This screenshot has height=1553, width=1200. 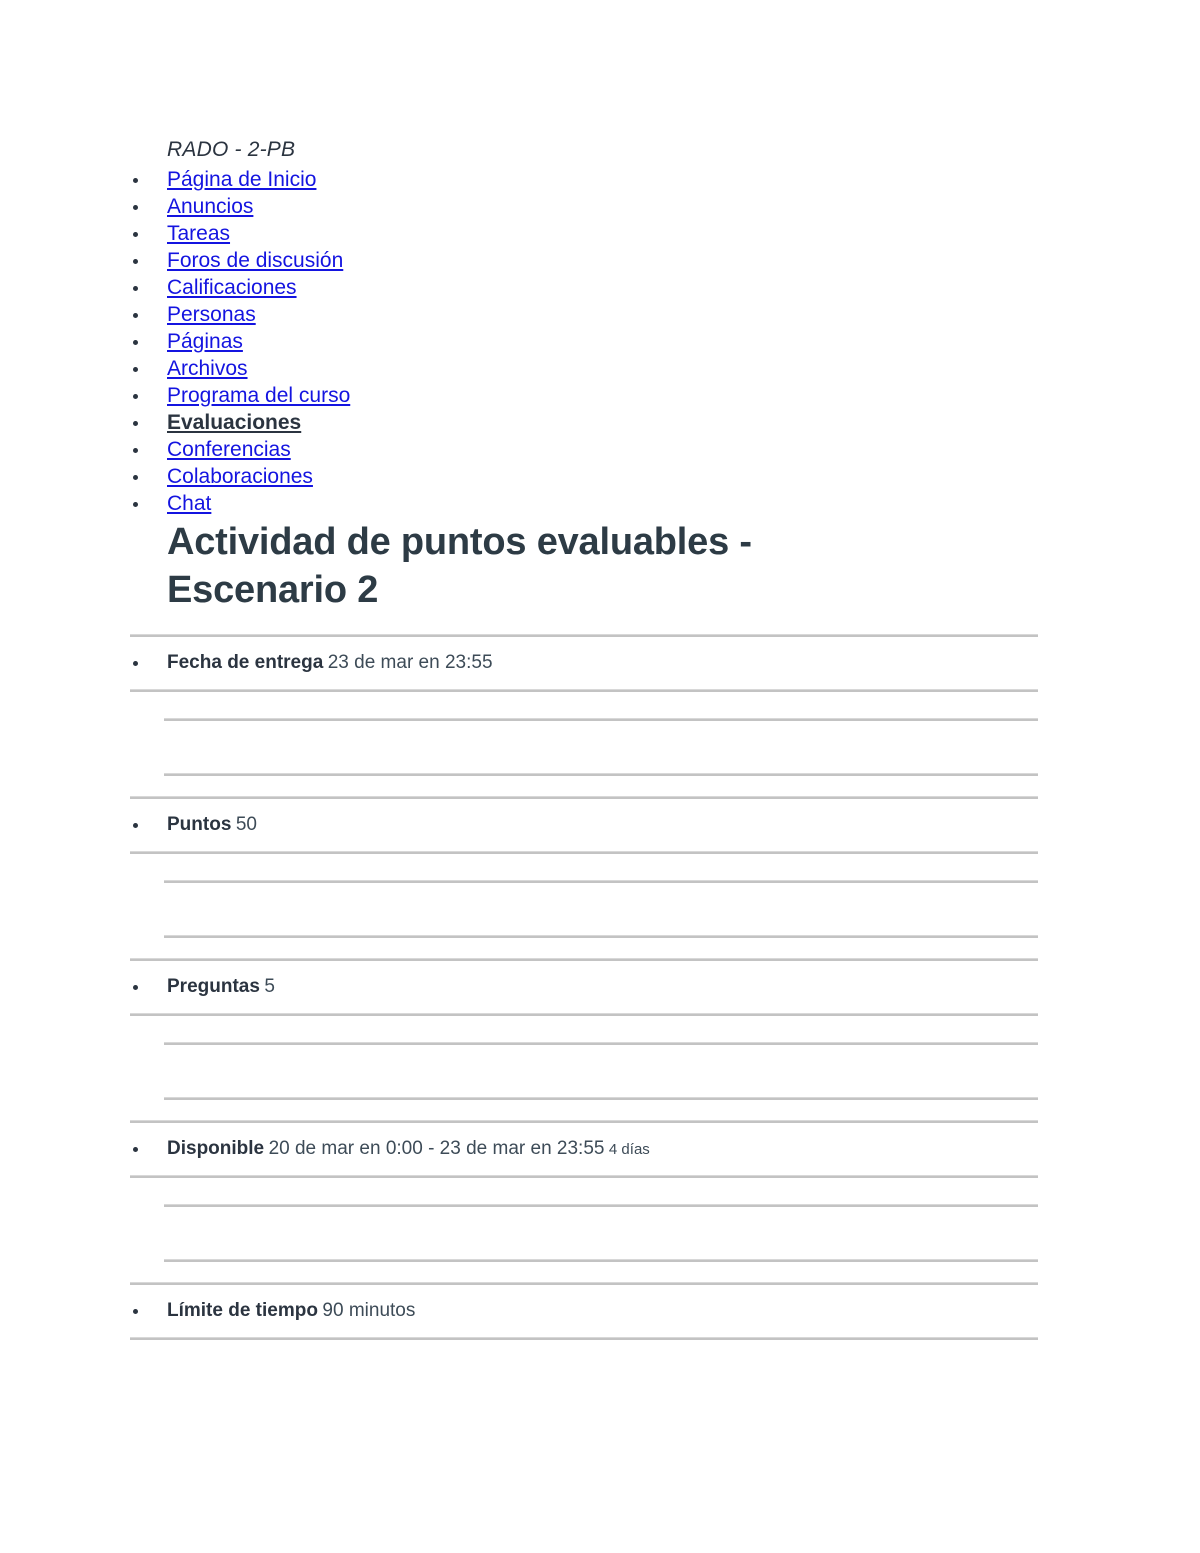 What do you see at coordinates (231, 149) in the screenshot?
I see `course-name: RADO - 2-PB` at bounding box center [231, 149].